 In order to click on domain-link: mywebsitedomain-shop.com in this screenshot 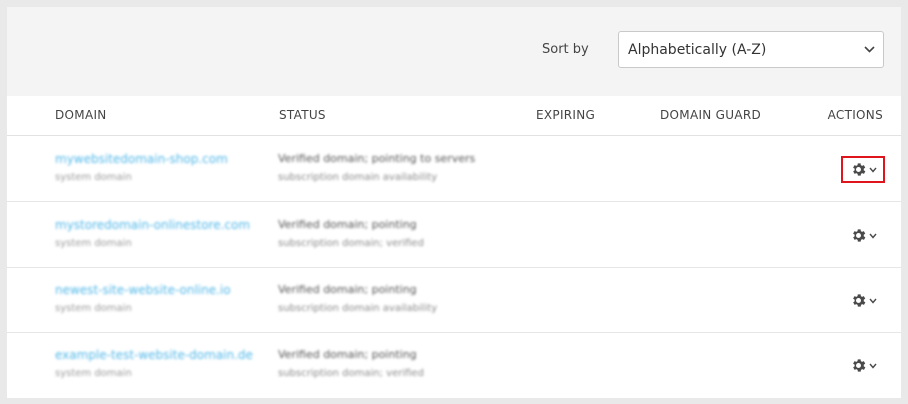, I will do `click(160, 159)`.